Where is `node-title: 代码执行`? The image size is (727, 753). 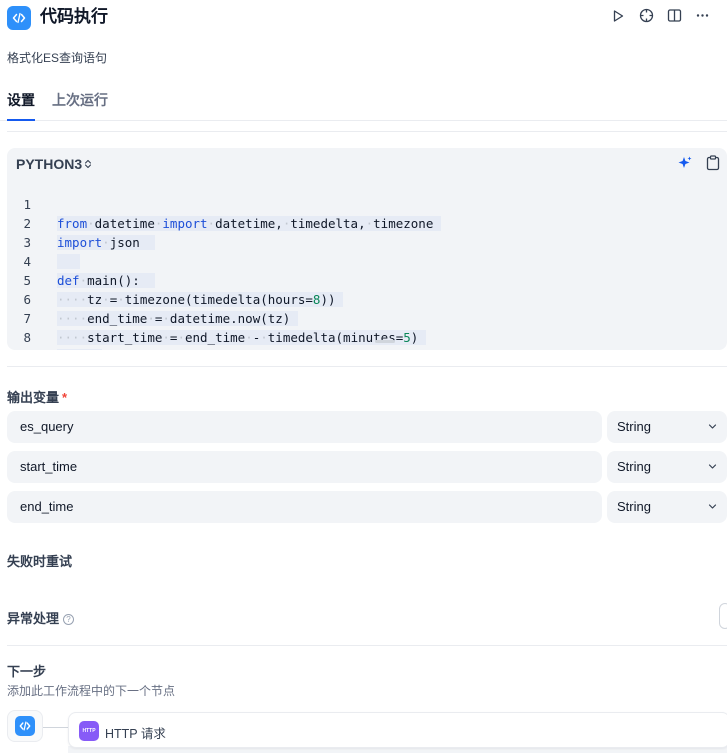
node-title: 代码执行 is located at coordinates (74, 17).